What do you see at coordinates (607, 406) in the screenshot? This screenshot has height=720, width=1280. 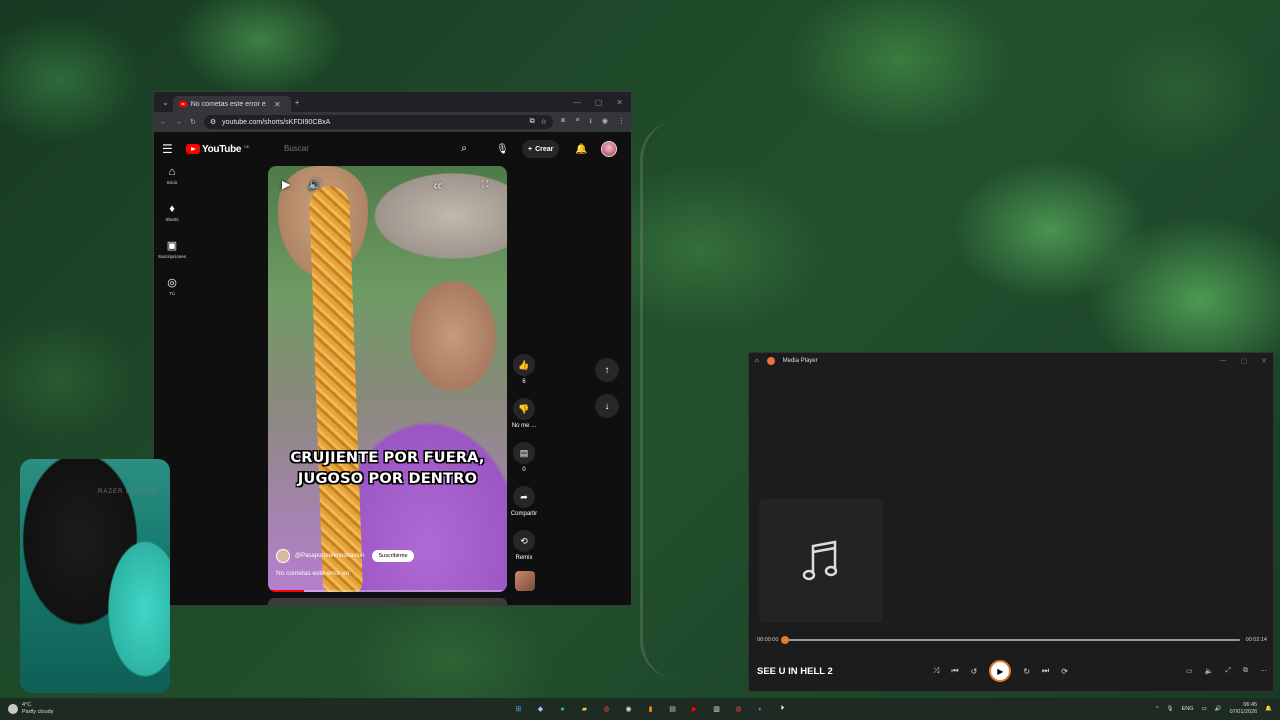 I see `next-short-button: ↓` at bounding box center [607, 406].